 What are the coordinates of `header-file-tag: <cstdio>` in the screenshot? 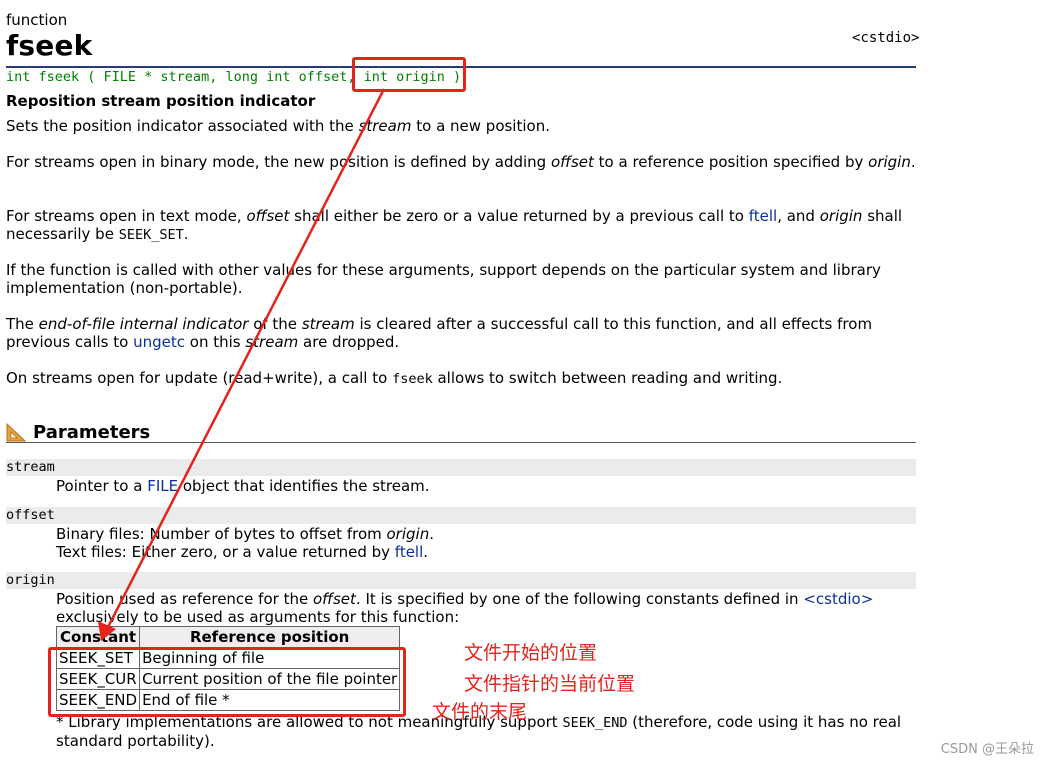 It's located at (886, 38).